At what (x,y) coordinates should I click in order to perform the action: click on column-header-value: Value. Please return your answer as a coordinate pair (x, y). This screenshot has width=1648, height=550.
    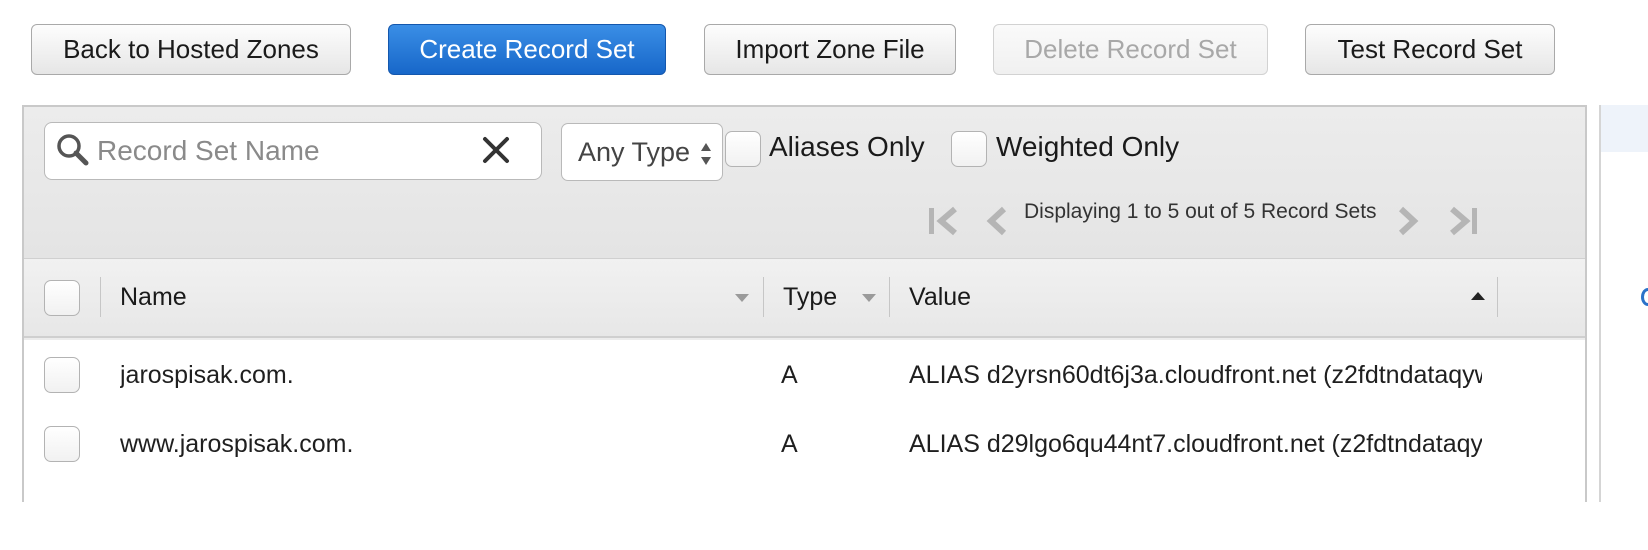
    Looking at the image, I should click on (940, 297).